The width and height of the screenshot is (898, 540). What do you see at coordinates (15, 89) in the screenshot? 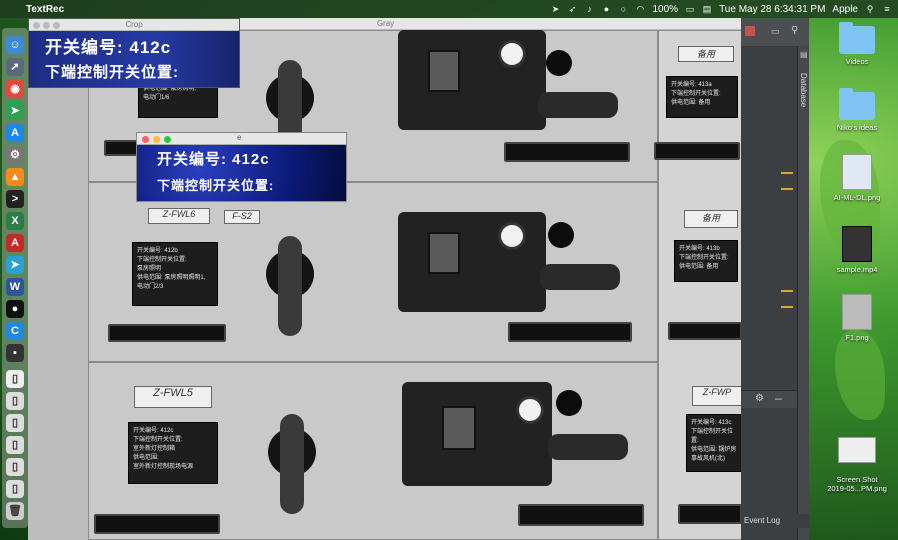
I see `dock-chrome-icon: ◉` at bounding box center [15, 89].